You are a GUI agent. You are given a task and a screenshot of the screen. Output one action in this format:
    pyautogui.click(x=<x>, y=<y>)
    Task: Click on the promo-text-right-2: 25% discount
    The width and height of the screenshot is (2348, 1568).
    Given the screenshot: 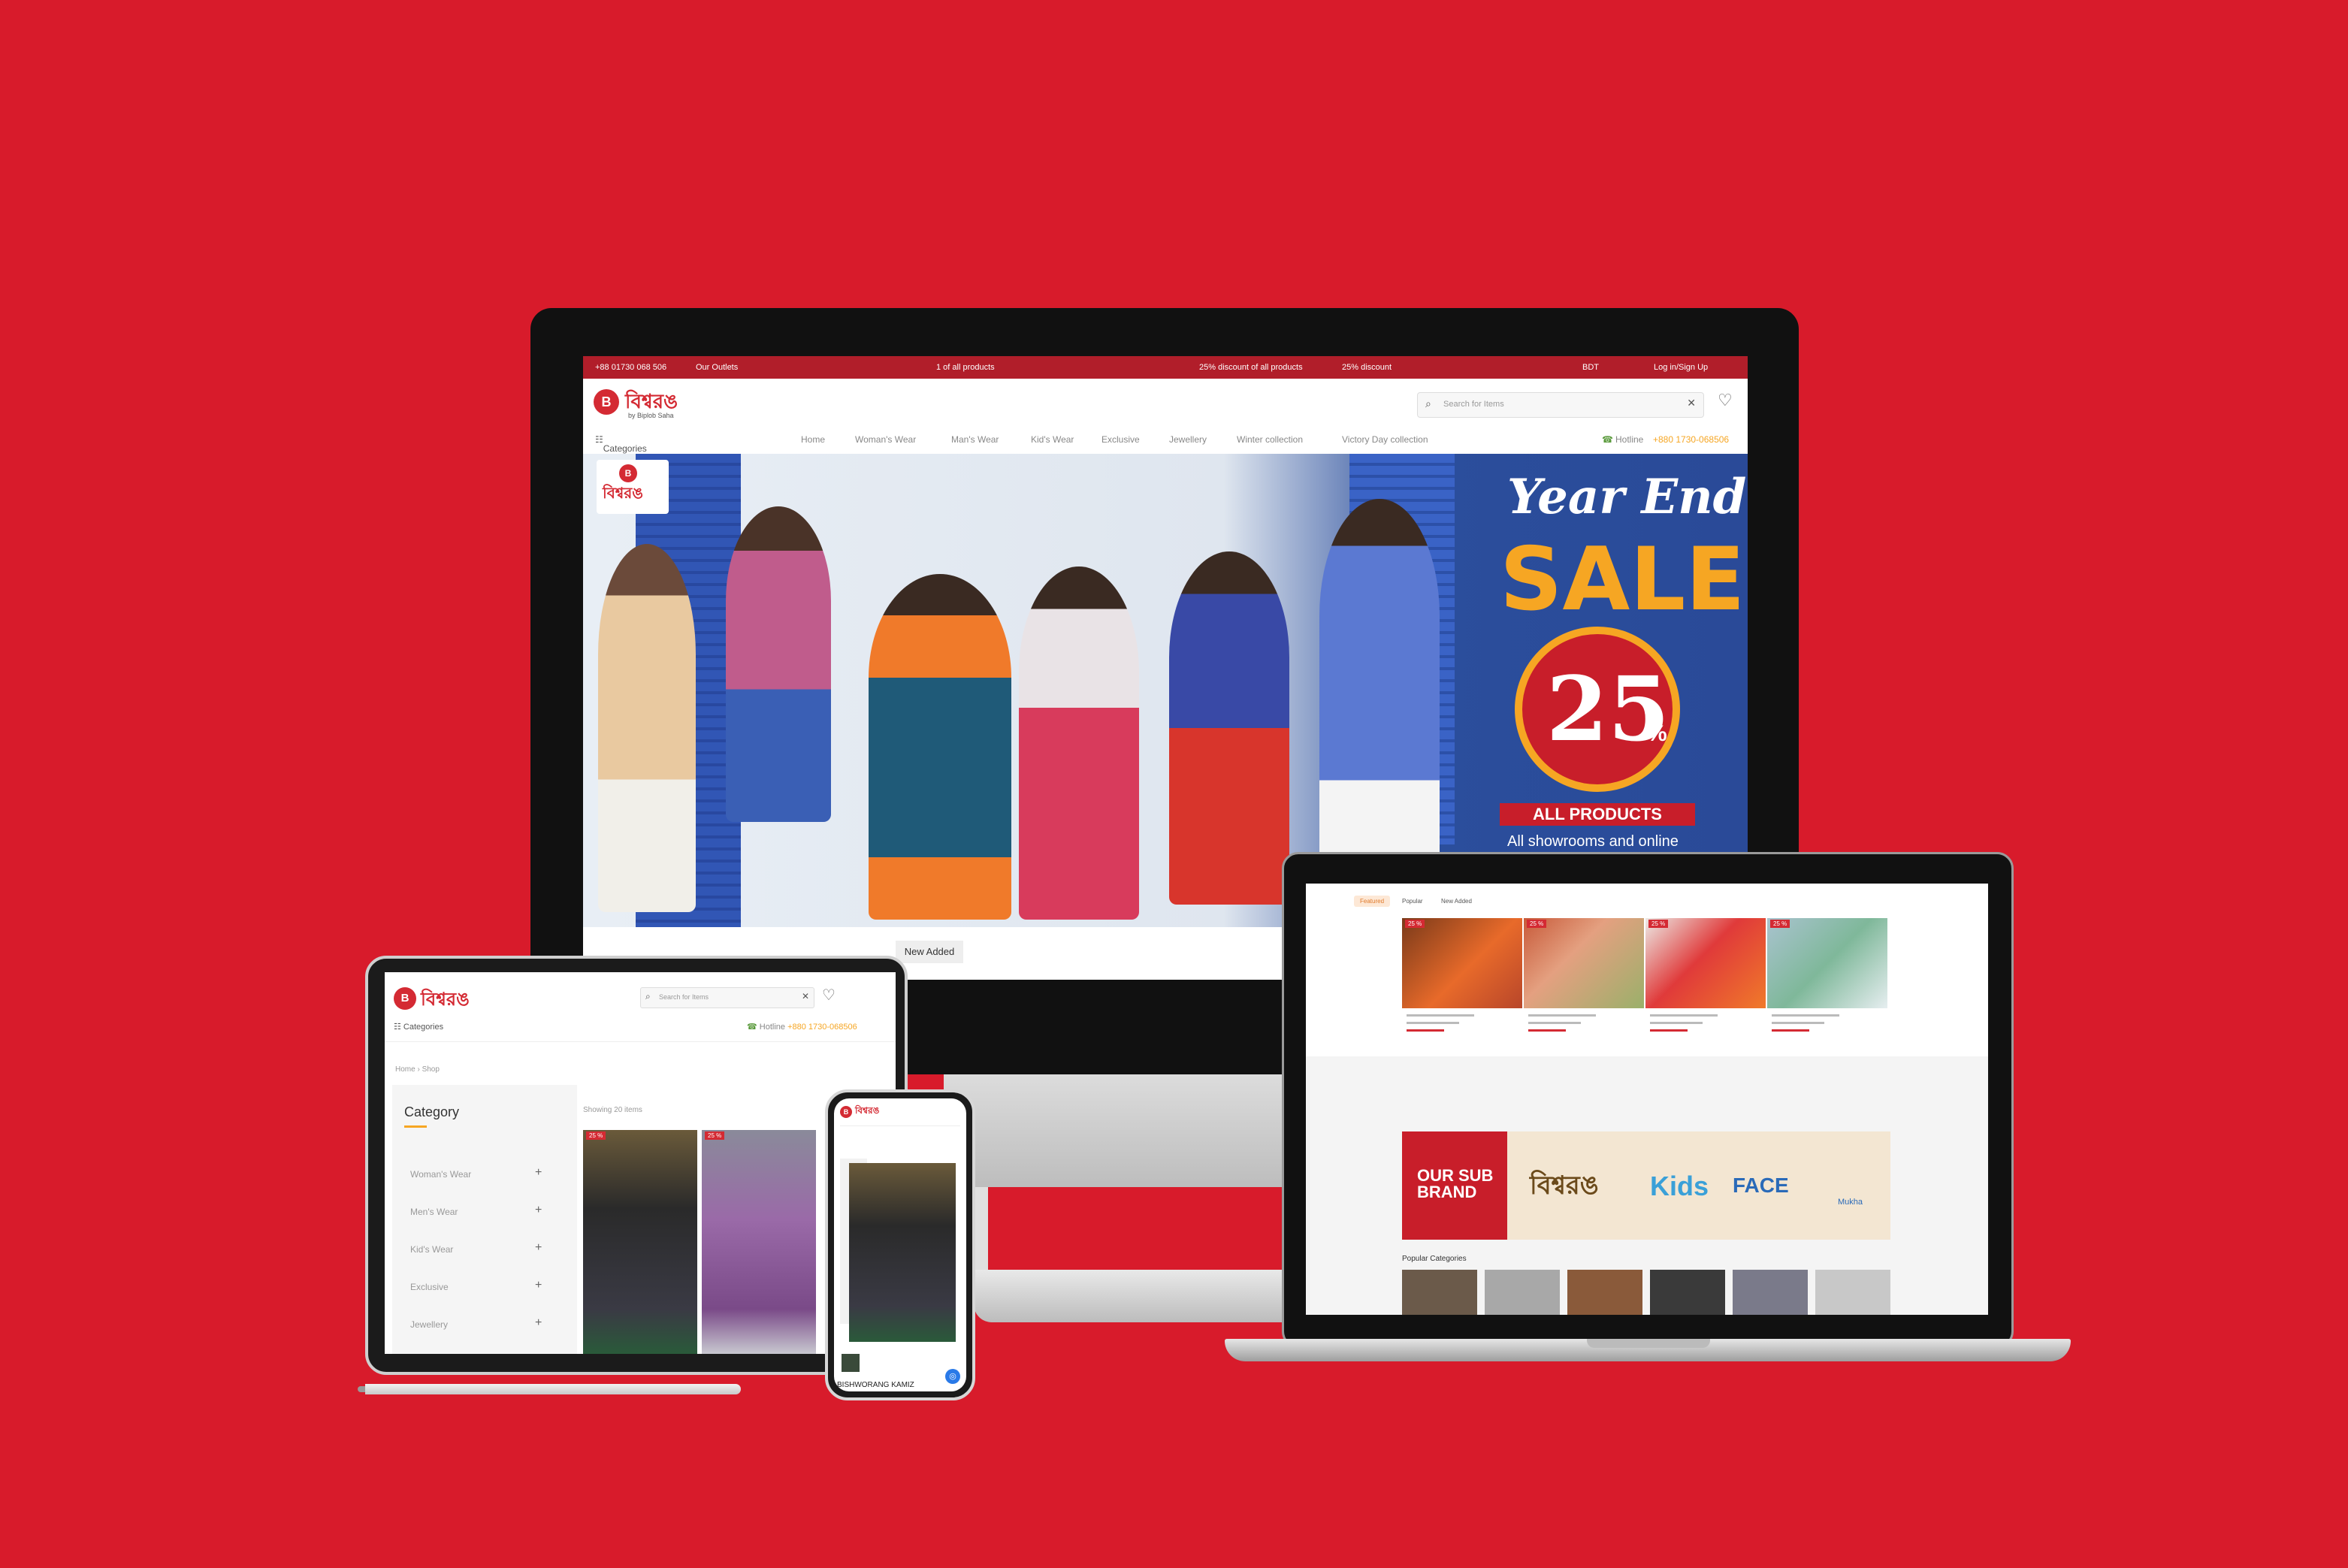 What is the action you would take?
    pyautogui.click(x=1367, y=367)
    